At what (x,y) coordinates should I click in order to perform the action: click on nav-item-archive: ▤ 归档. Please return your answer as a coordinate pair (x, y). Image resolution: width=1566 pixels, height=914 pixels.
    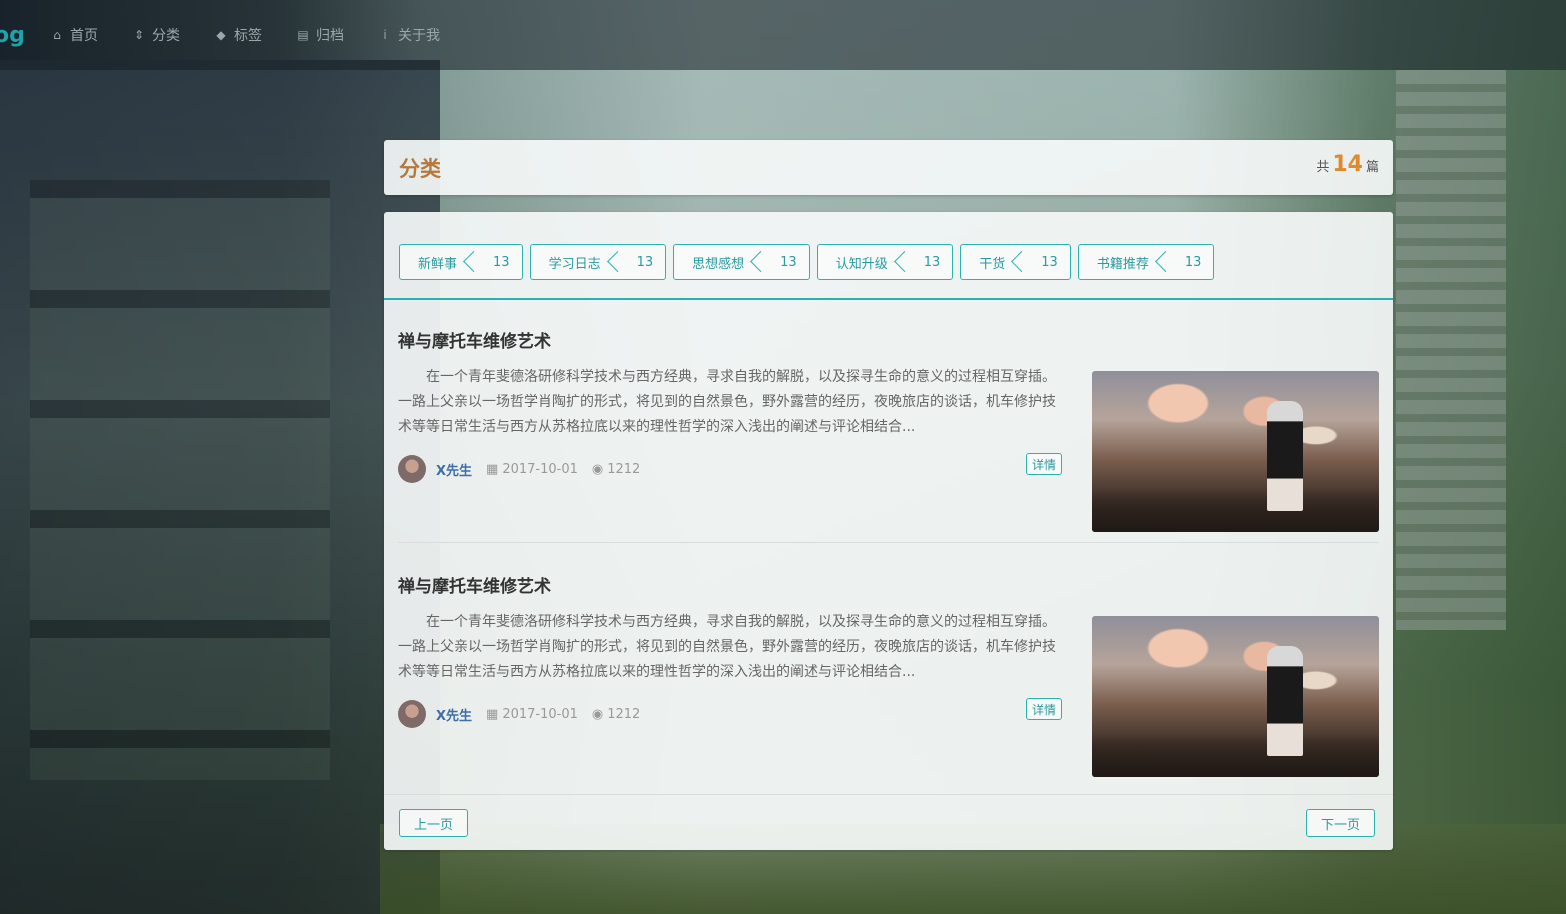
    Looking at the image, I should click on (320, 35).